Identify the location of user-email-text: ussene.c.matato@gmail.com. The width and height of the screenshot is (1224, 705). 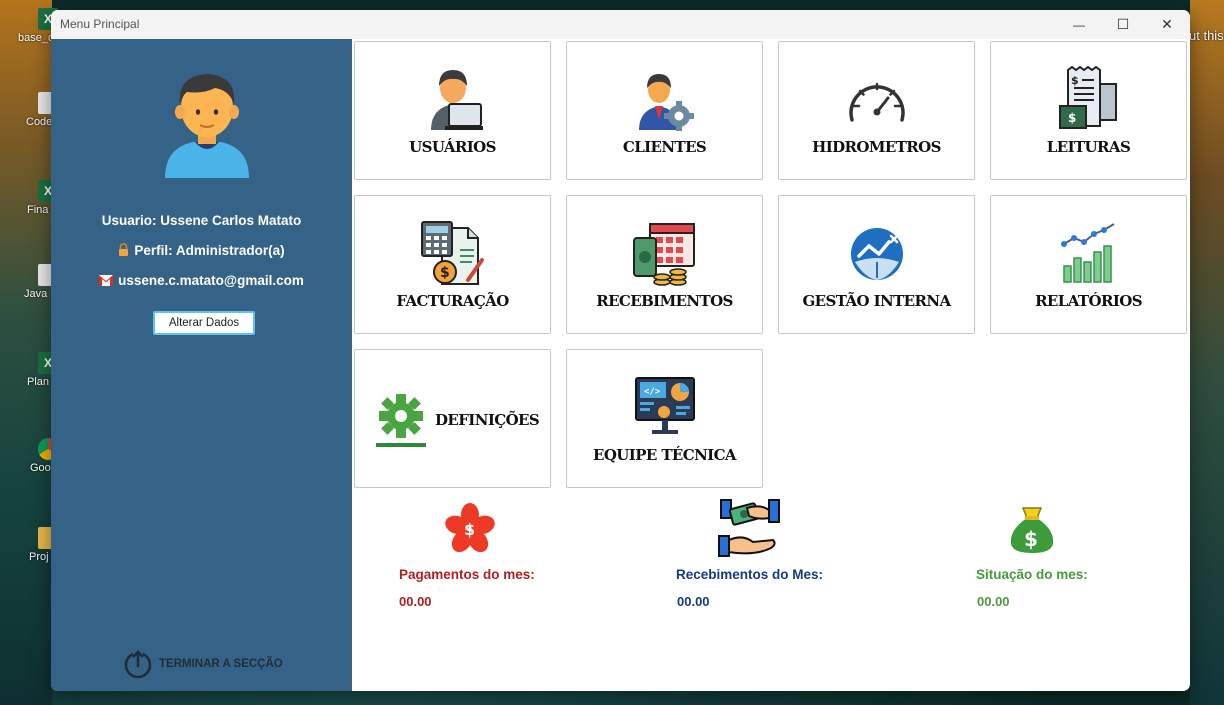
(211, 280).